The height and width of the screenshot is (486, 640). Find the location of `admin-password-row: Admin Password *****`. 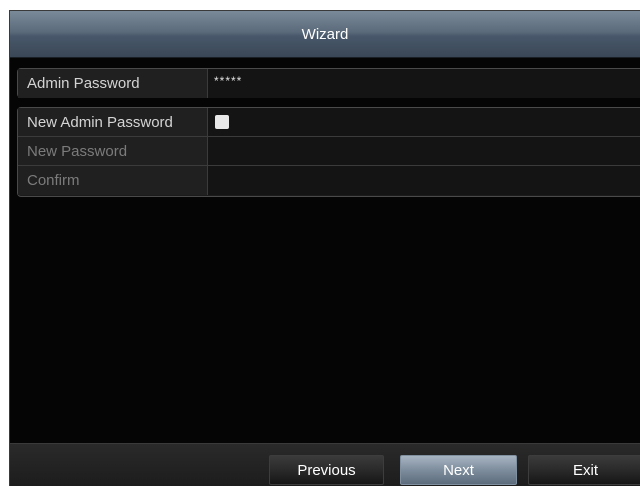

admin-password-row: Admin Password ***** is located at coordinates (329, 83).